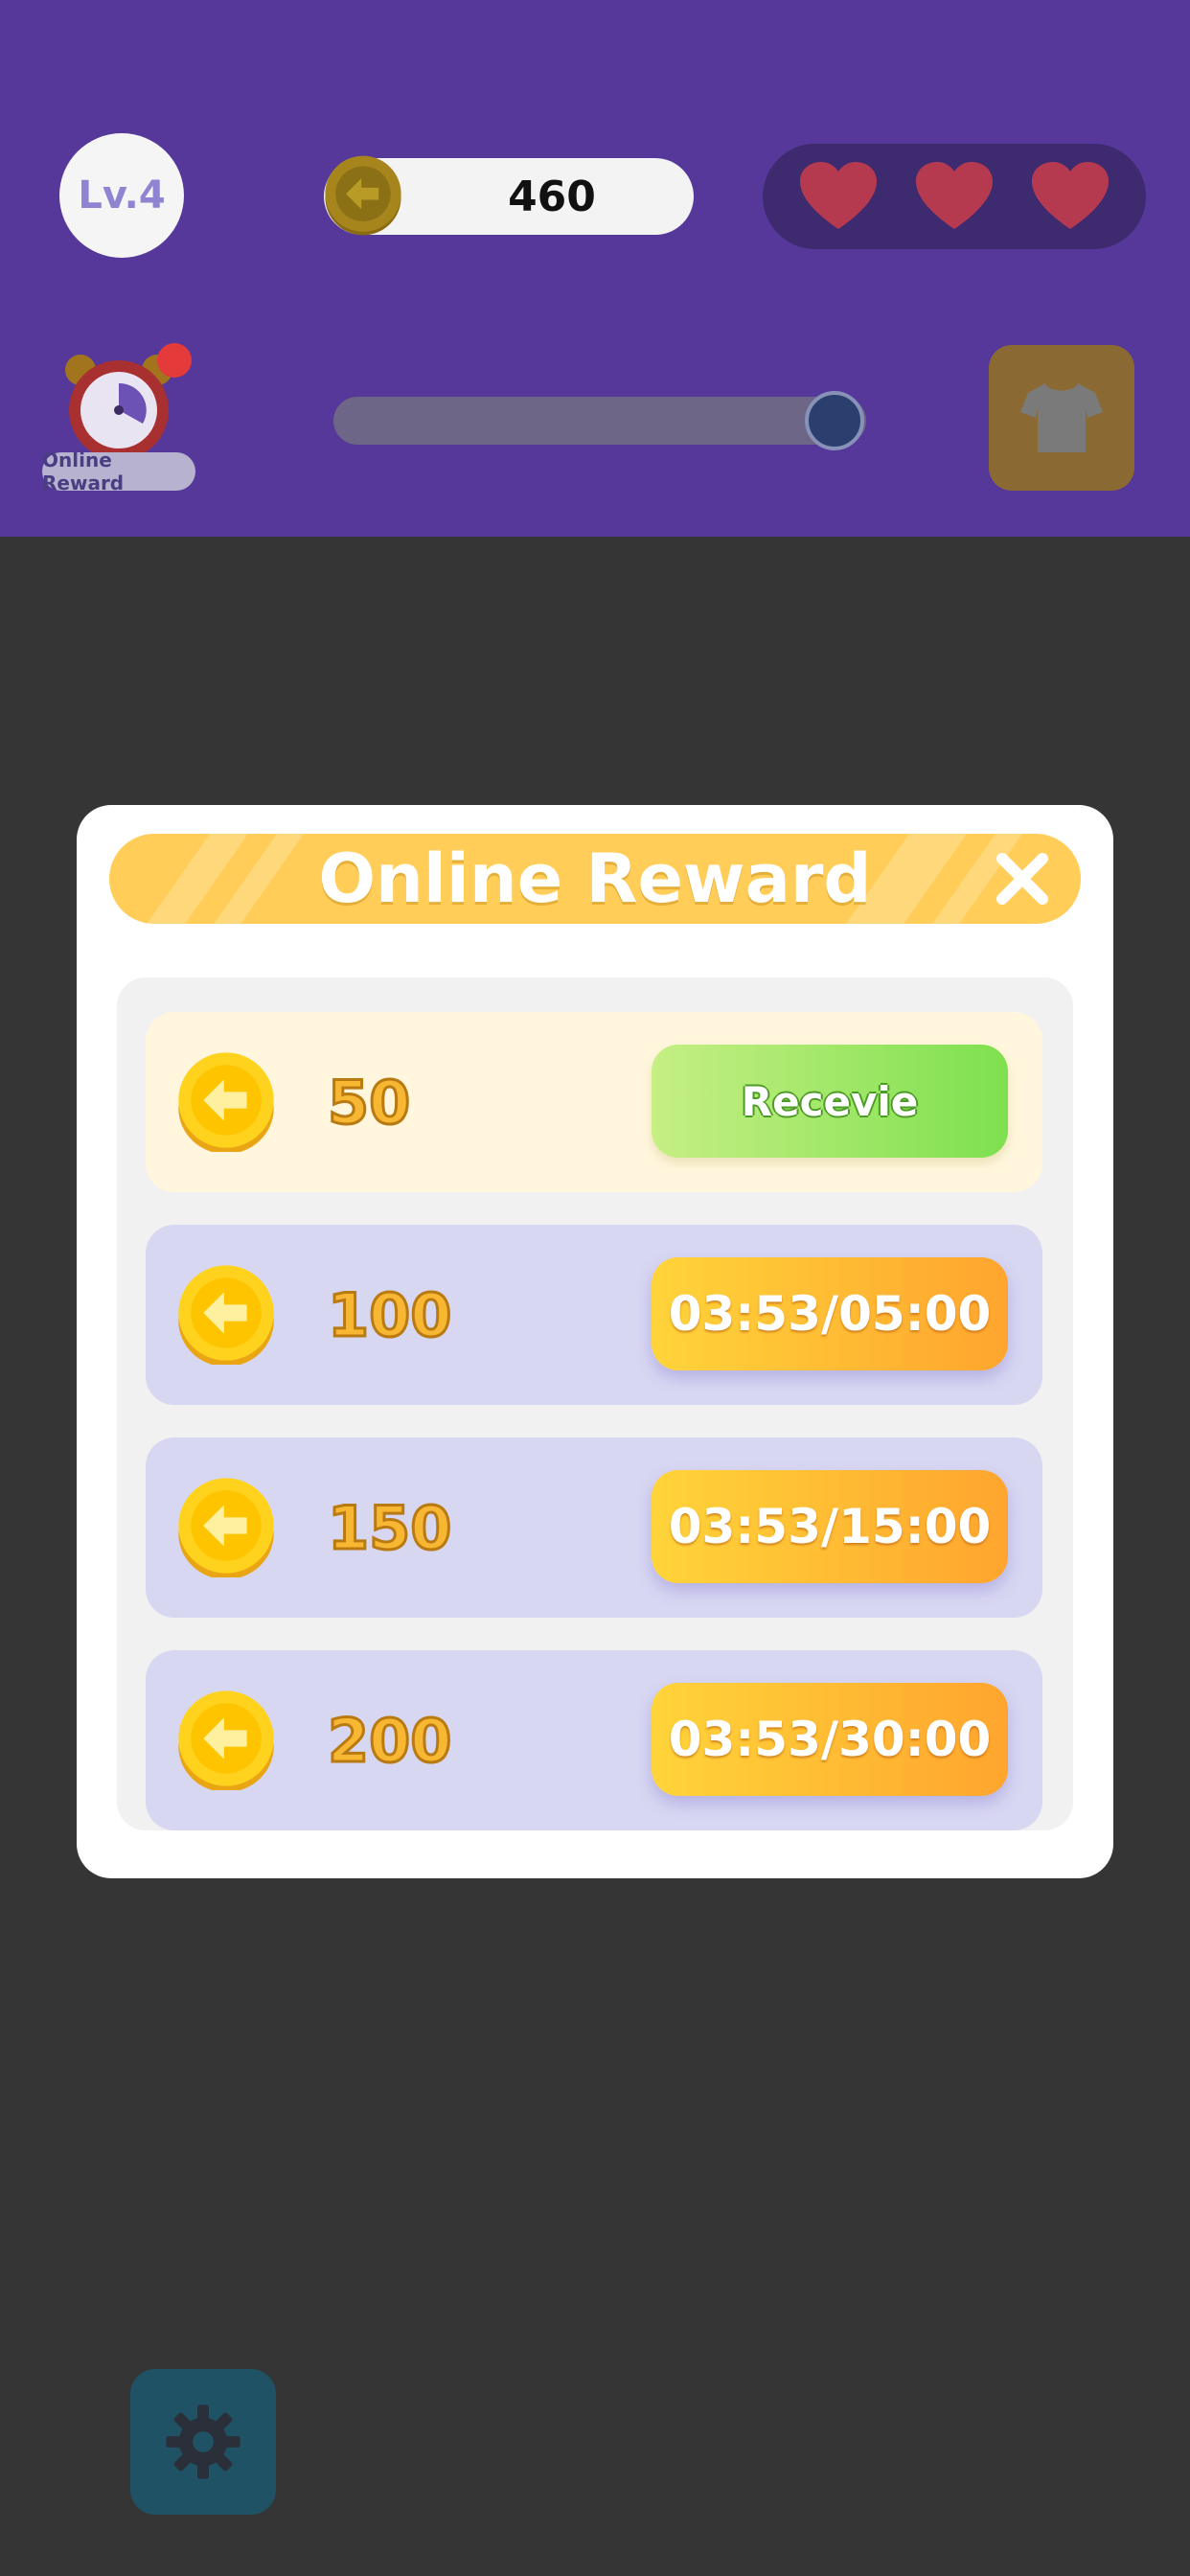 This screenshot has height=2576, width=1190. I want to click on settings-button, so click(203, 2442).